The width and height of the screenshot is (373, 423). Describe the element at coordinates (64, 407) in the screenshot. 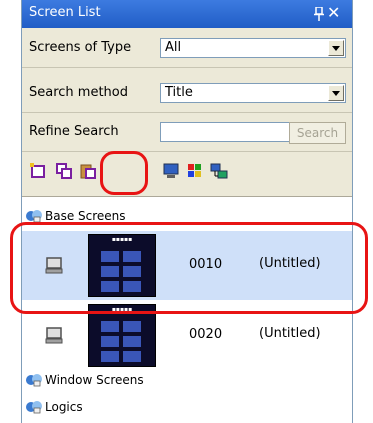

I see `group-label: Logics` at that location.